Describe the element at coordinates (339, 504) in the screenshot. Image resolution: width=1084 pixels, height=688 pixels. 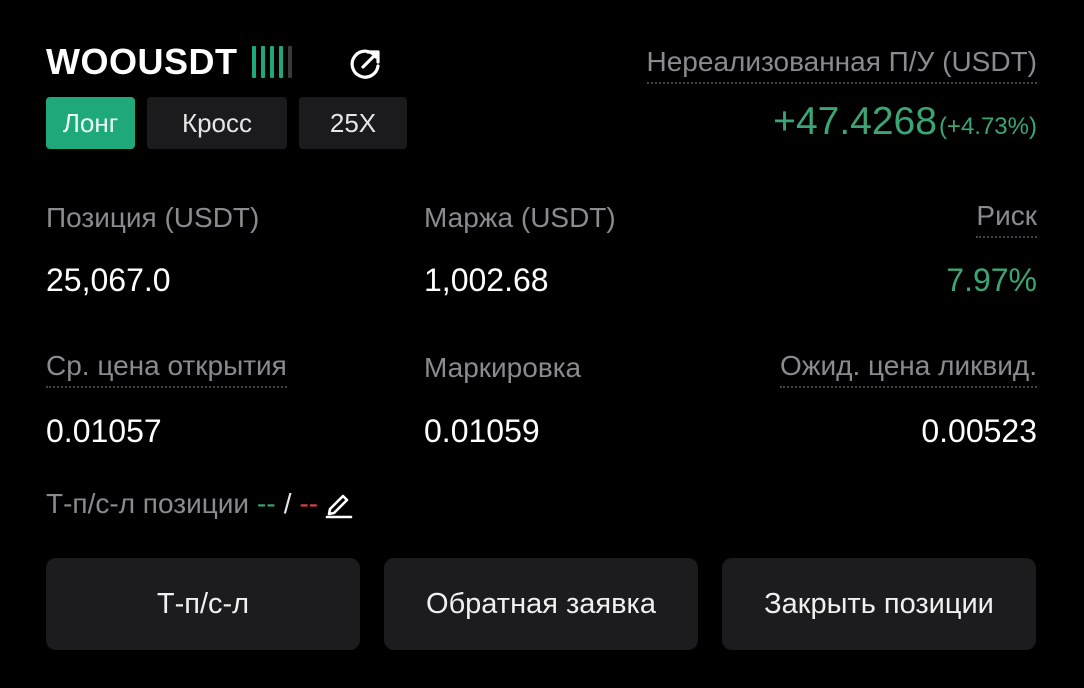
I see `edit-pencil-icon` at that location.